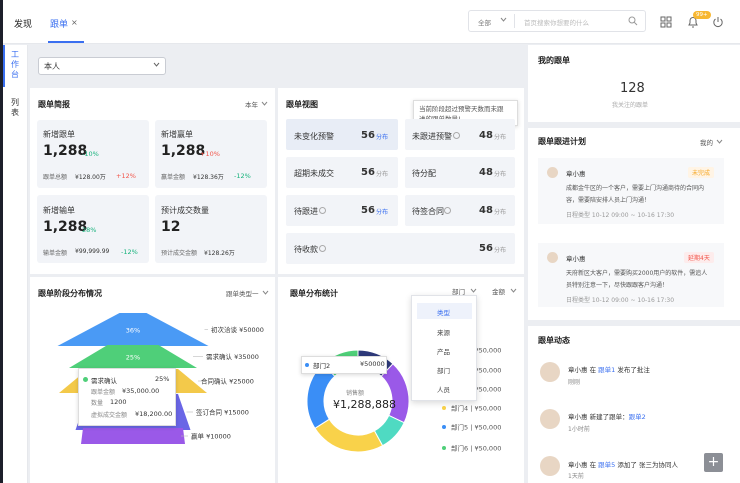  I want to click on view-cell-label: 待签合同, so click(428, 211).